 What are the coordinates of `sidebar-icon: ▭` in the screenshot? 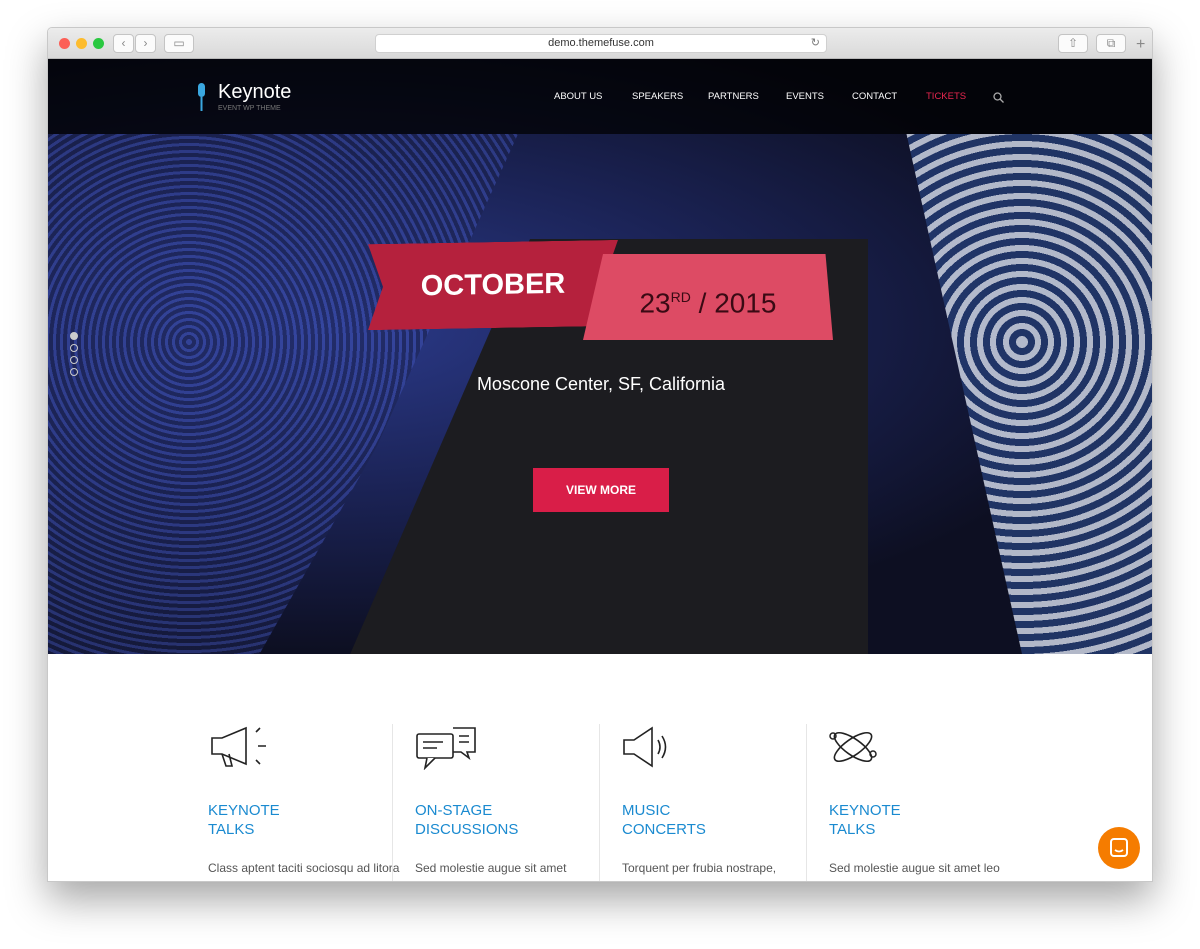 It's located at (179, 43).